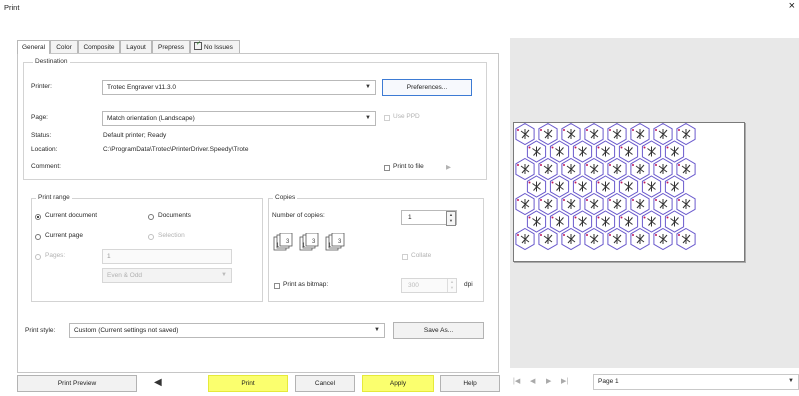 Image resolution: width=799 pixels, height=396 pixels. I want to click on documents-radio, so click(151, 217).